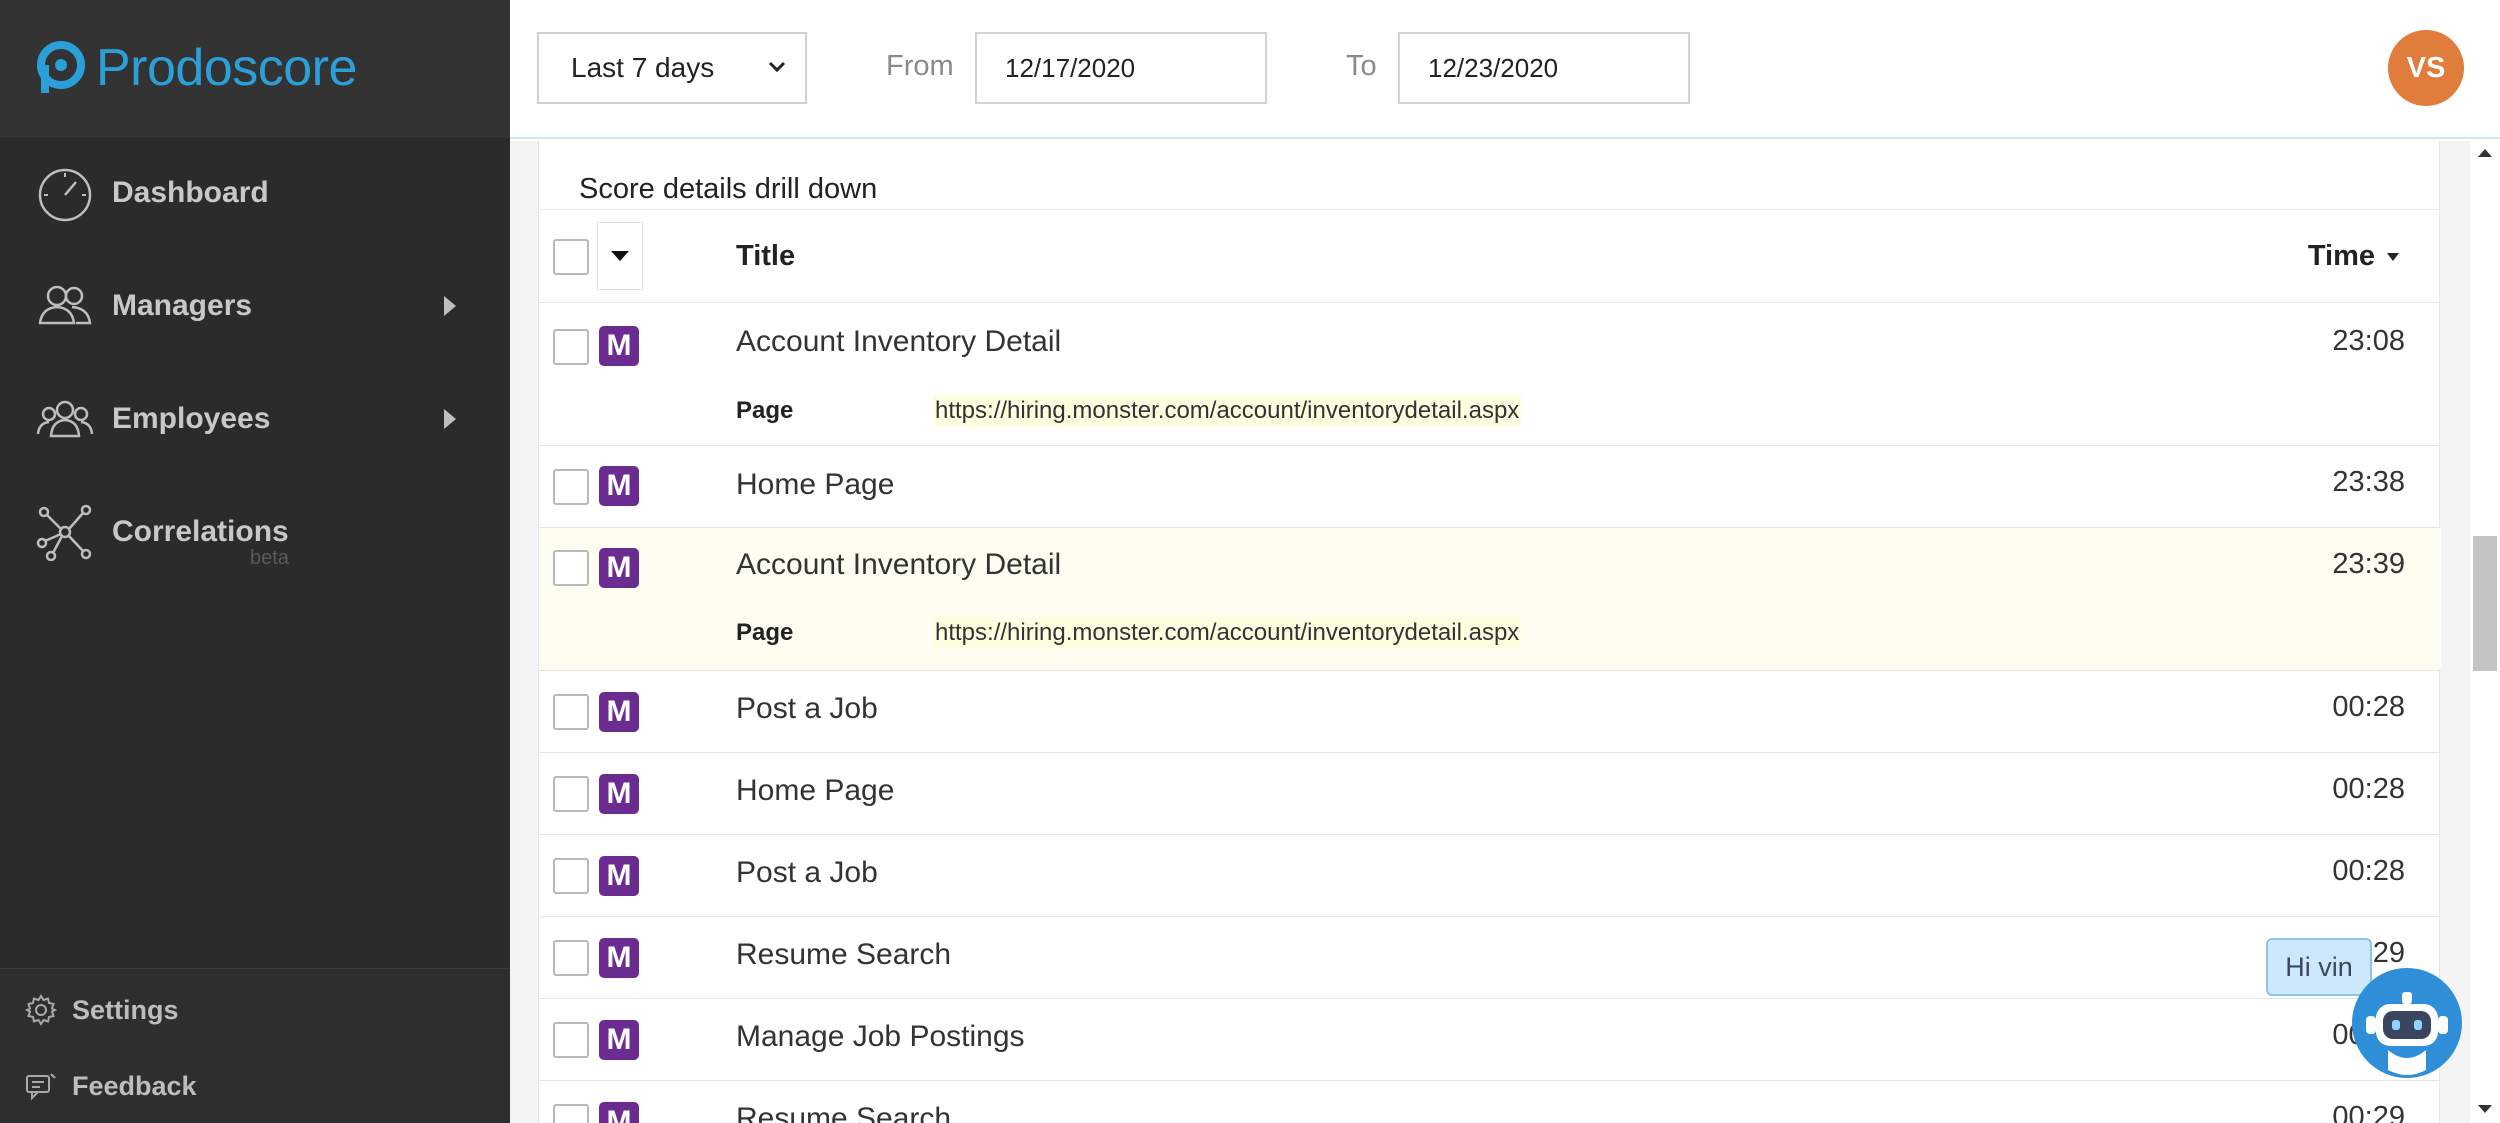  What do you see at coordinates (200, 531) in the screenshot?
I see `nav-correlations-label: Correlations` at bounding box center [200, 531].